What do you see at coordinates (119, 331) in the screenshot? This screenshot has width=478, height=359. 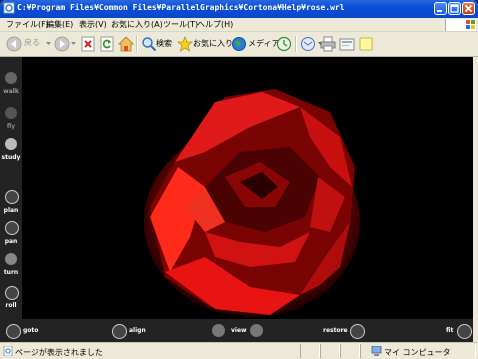 I see `align-icon` at bounding box center [119, 331].